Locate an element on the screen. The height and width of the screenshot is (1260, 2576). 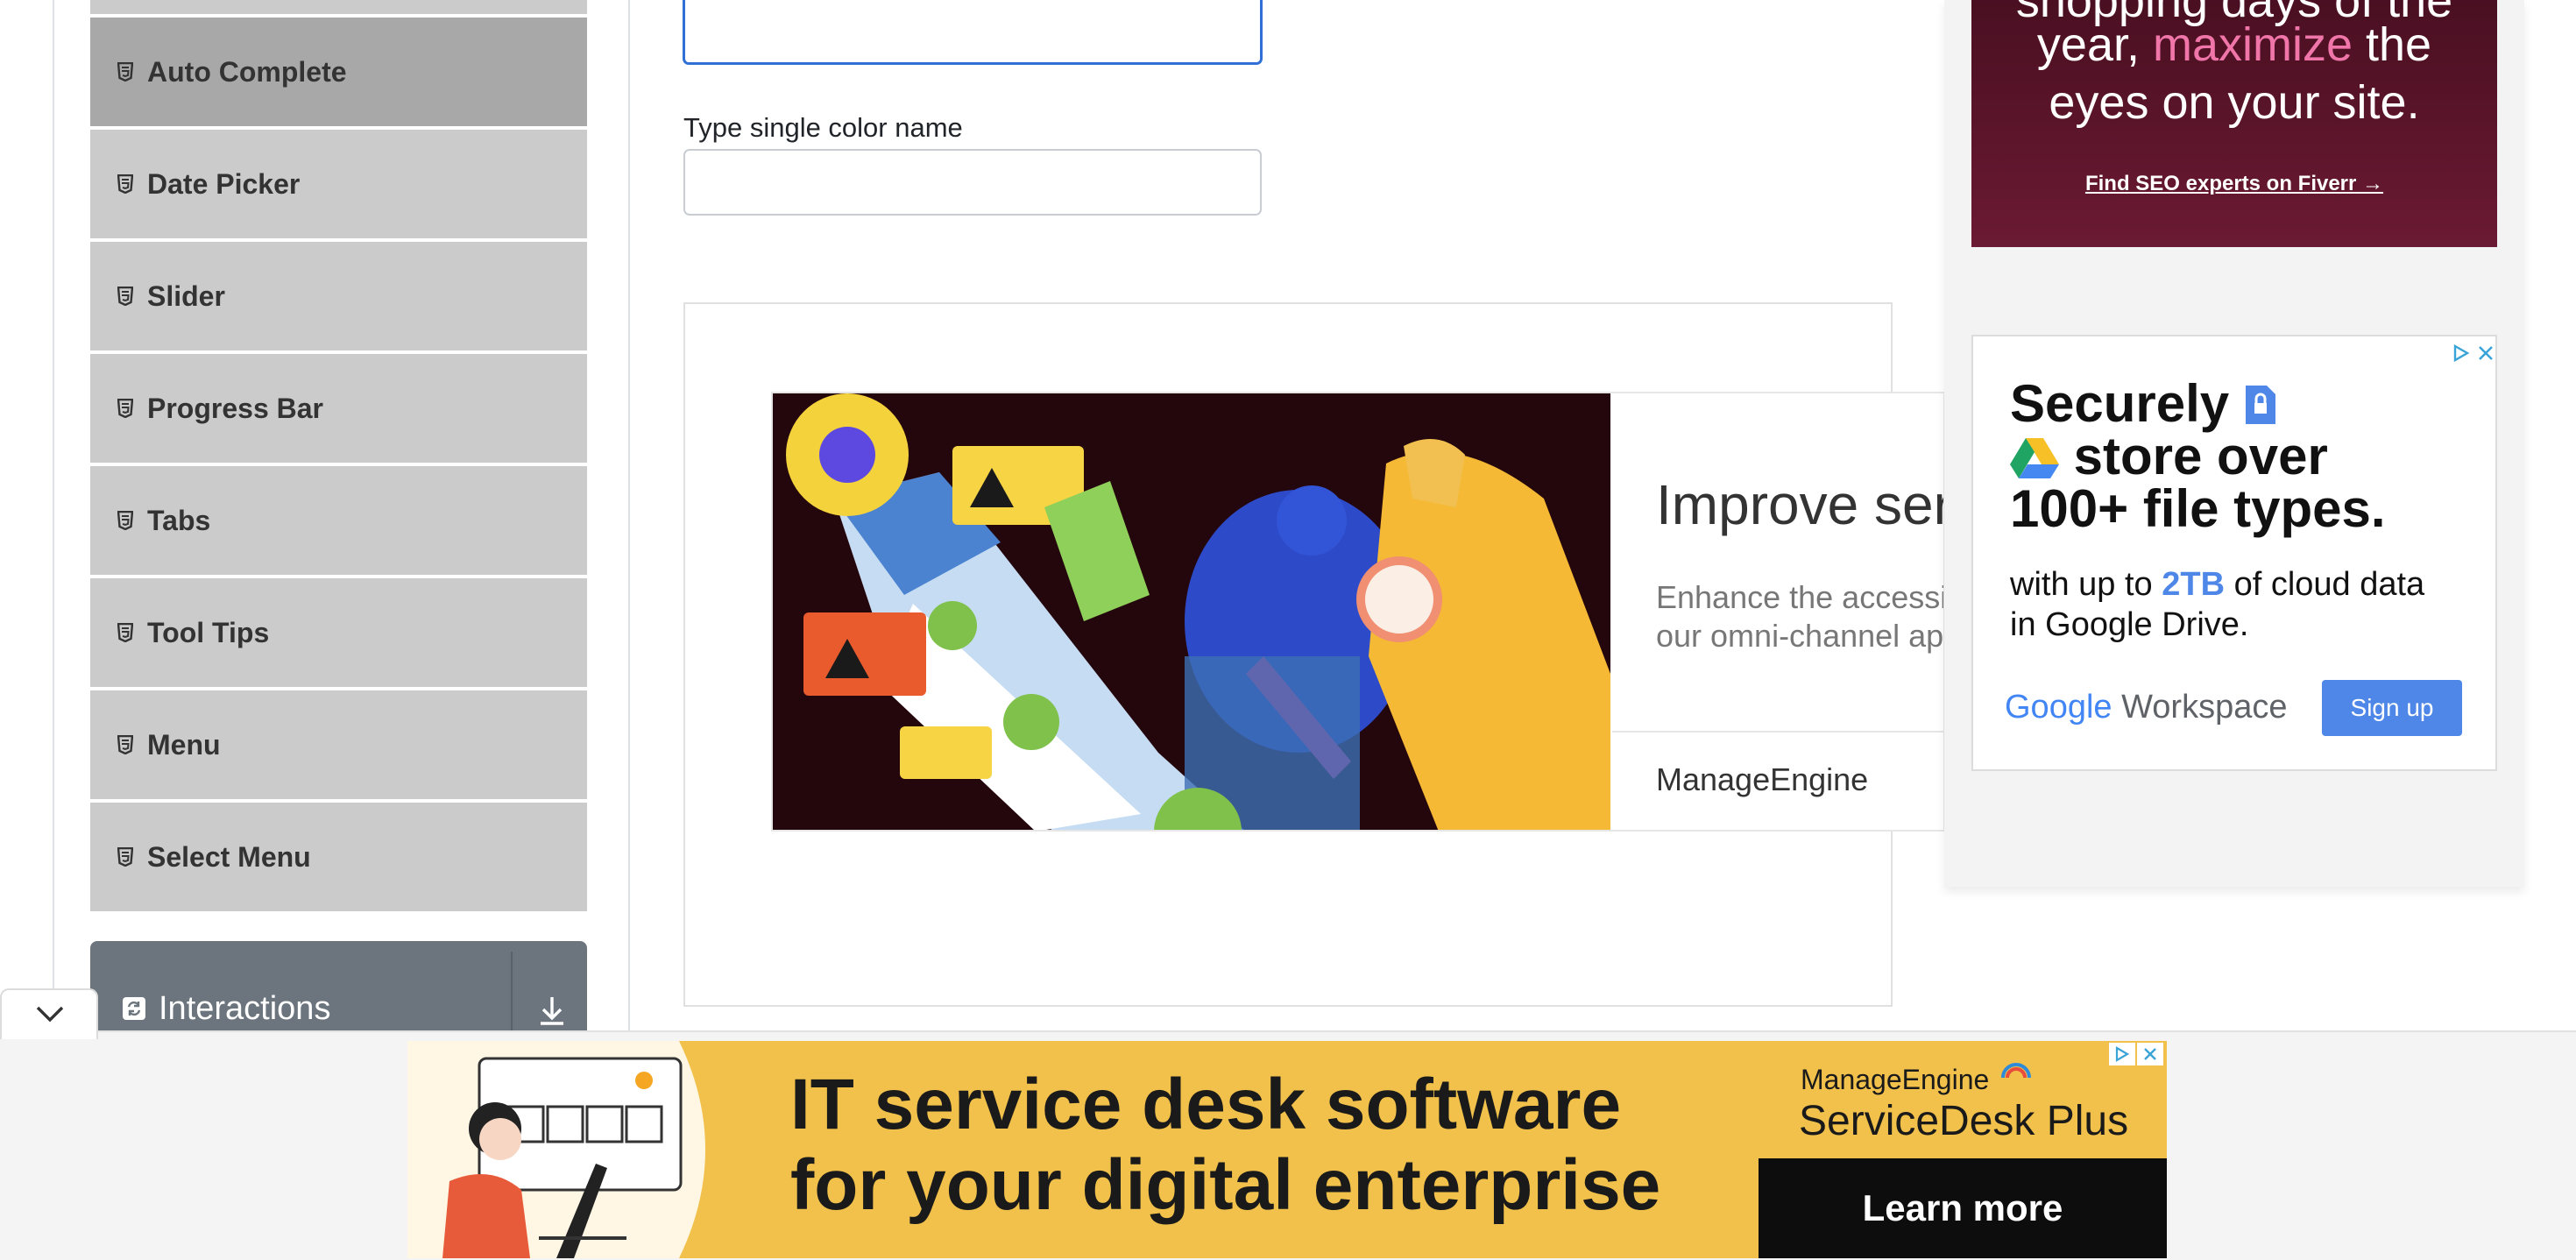
fiverr-ad-line-2-b: the is located at coordinates (2392, 44).